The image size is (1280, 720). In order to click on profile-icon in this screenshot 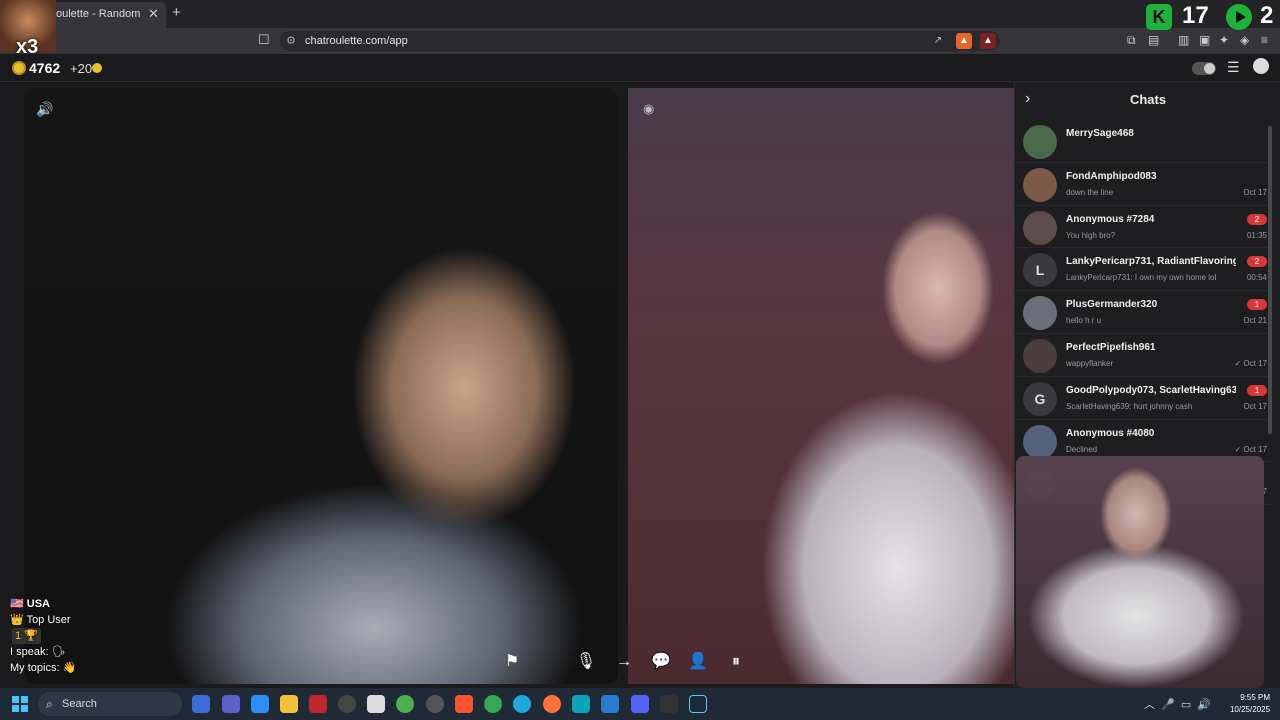, I will do `click(1261, 66)`.